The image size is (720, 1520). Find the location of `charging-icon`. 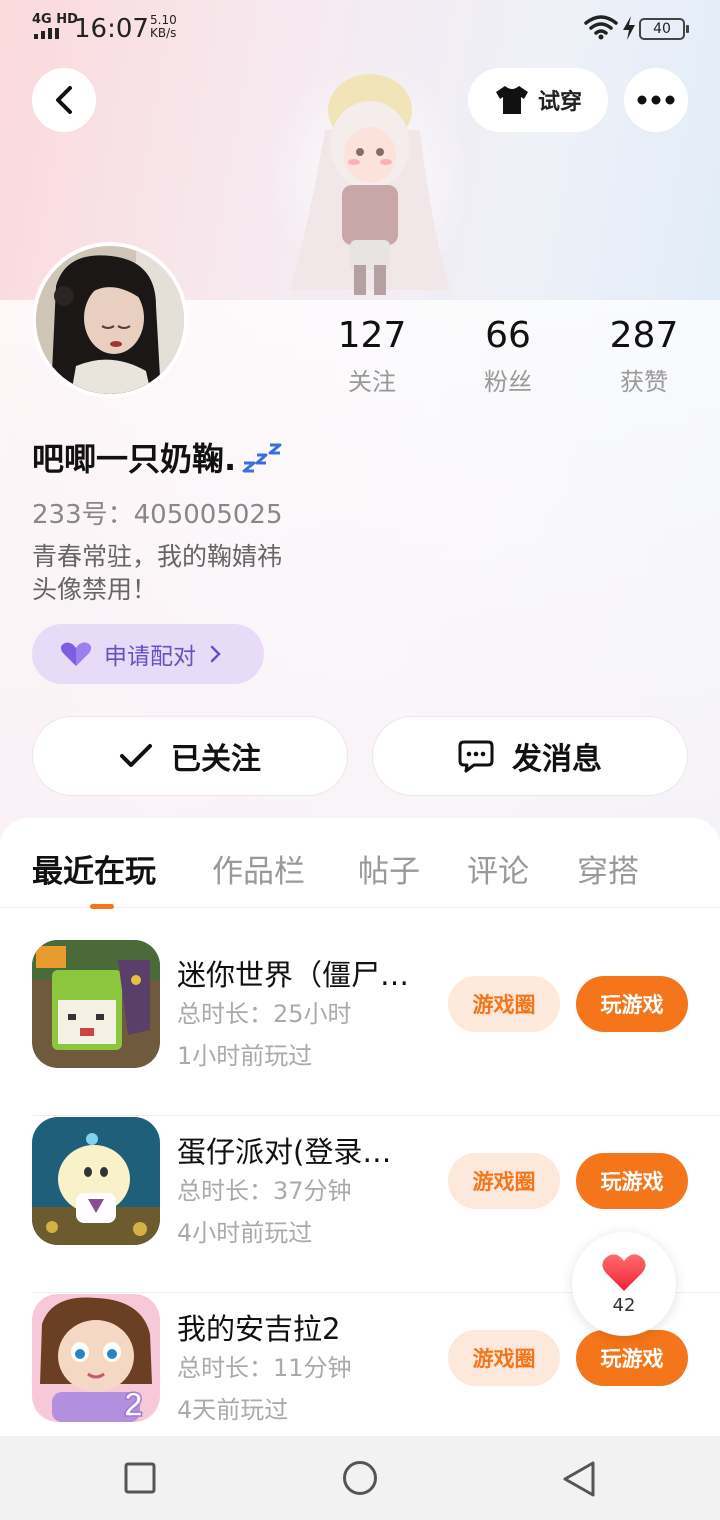

charging-icon is located at coordinates (629, 28).